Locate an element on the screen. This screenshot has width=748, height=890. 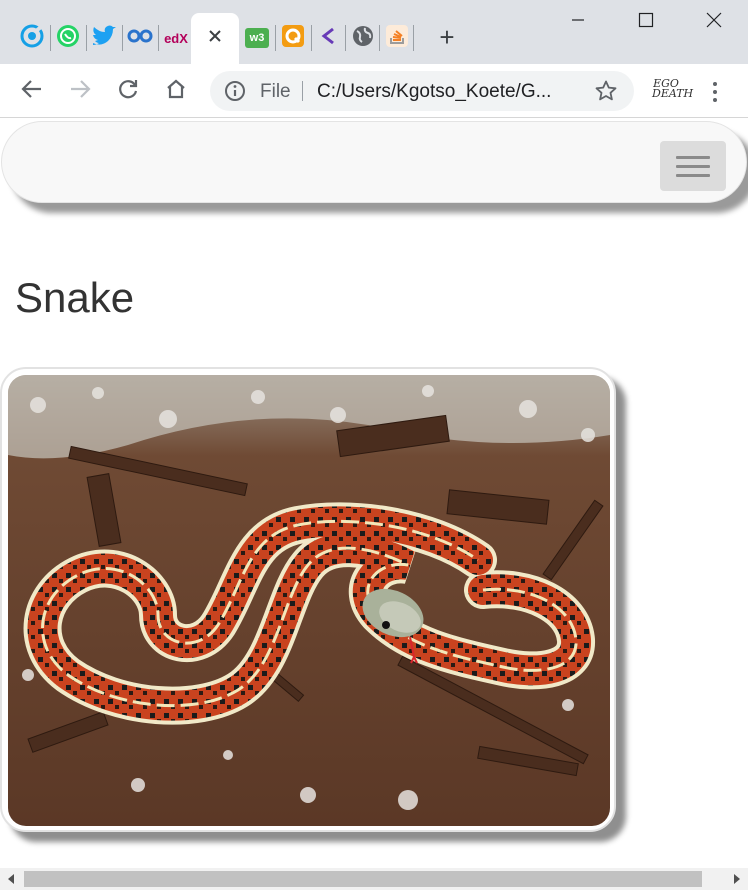
tab-coursera is located at coordinates (140, 38).